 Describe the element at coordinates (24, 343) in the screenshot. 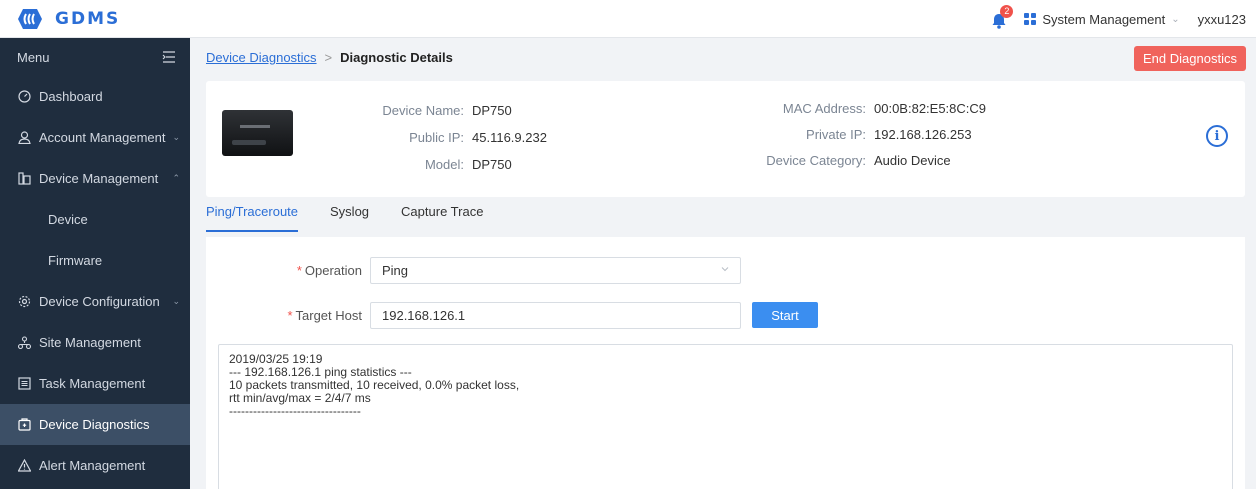

I see `site-icon` at that location.